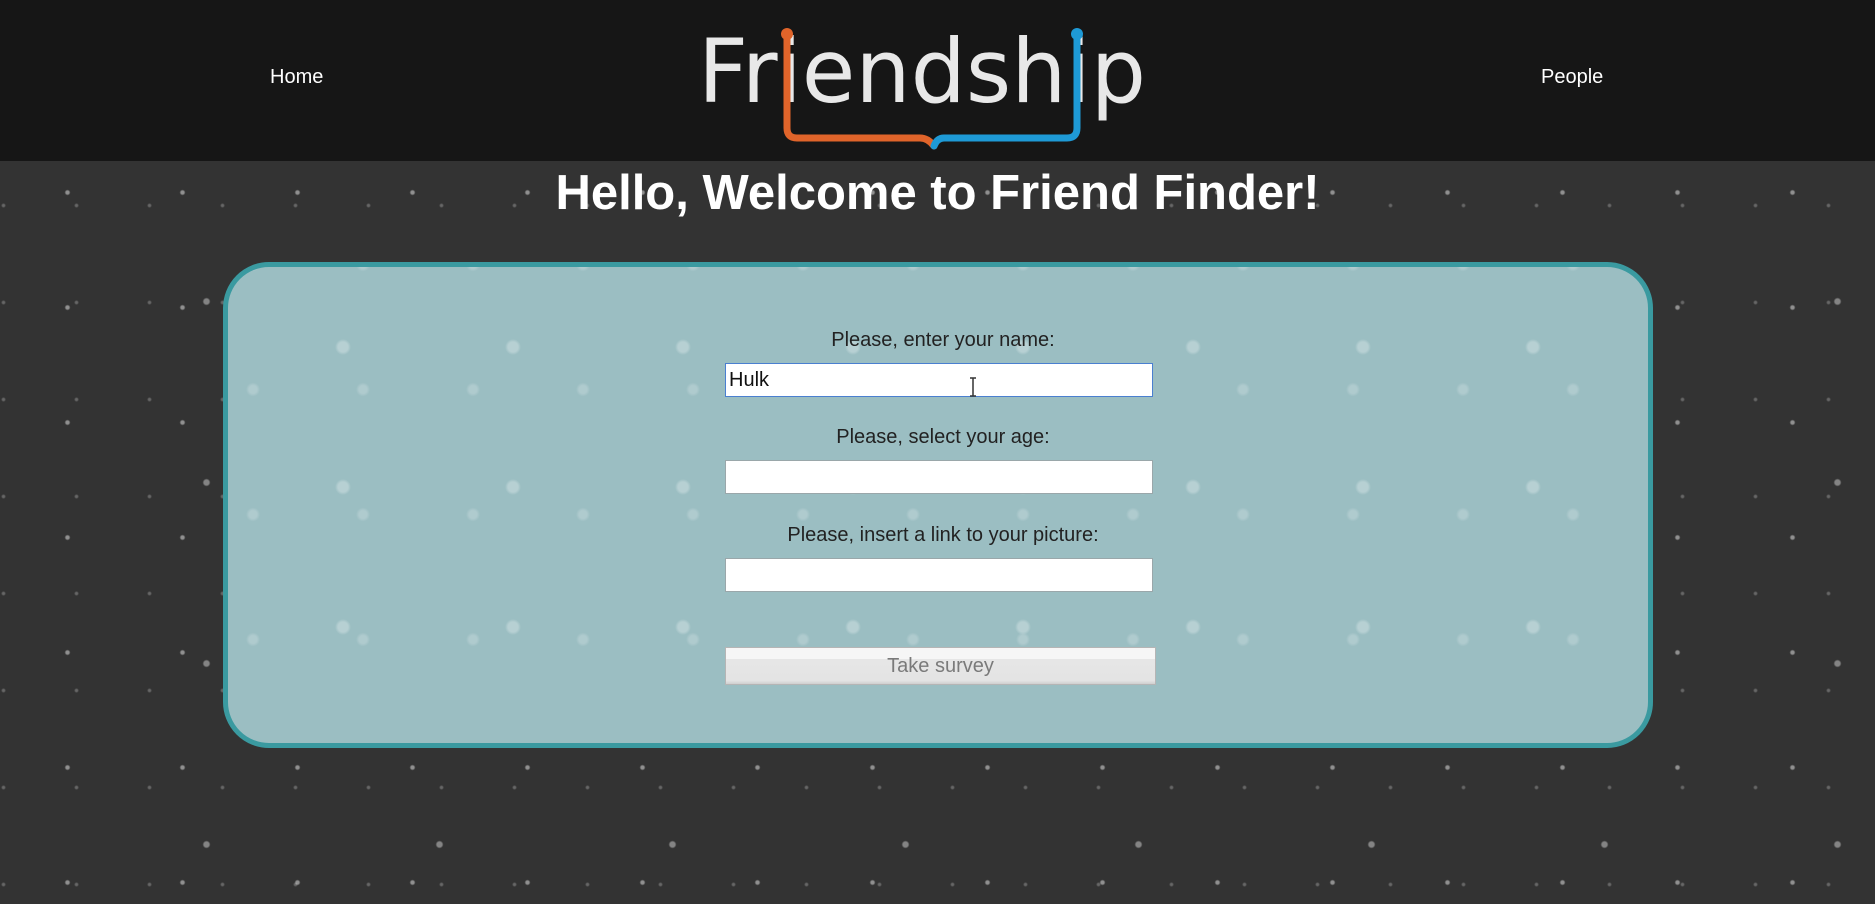  Describe the element at coordinates (973, 387) in the screenshot. I see `text-cursor-icon` at that location.